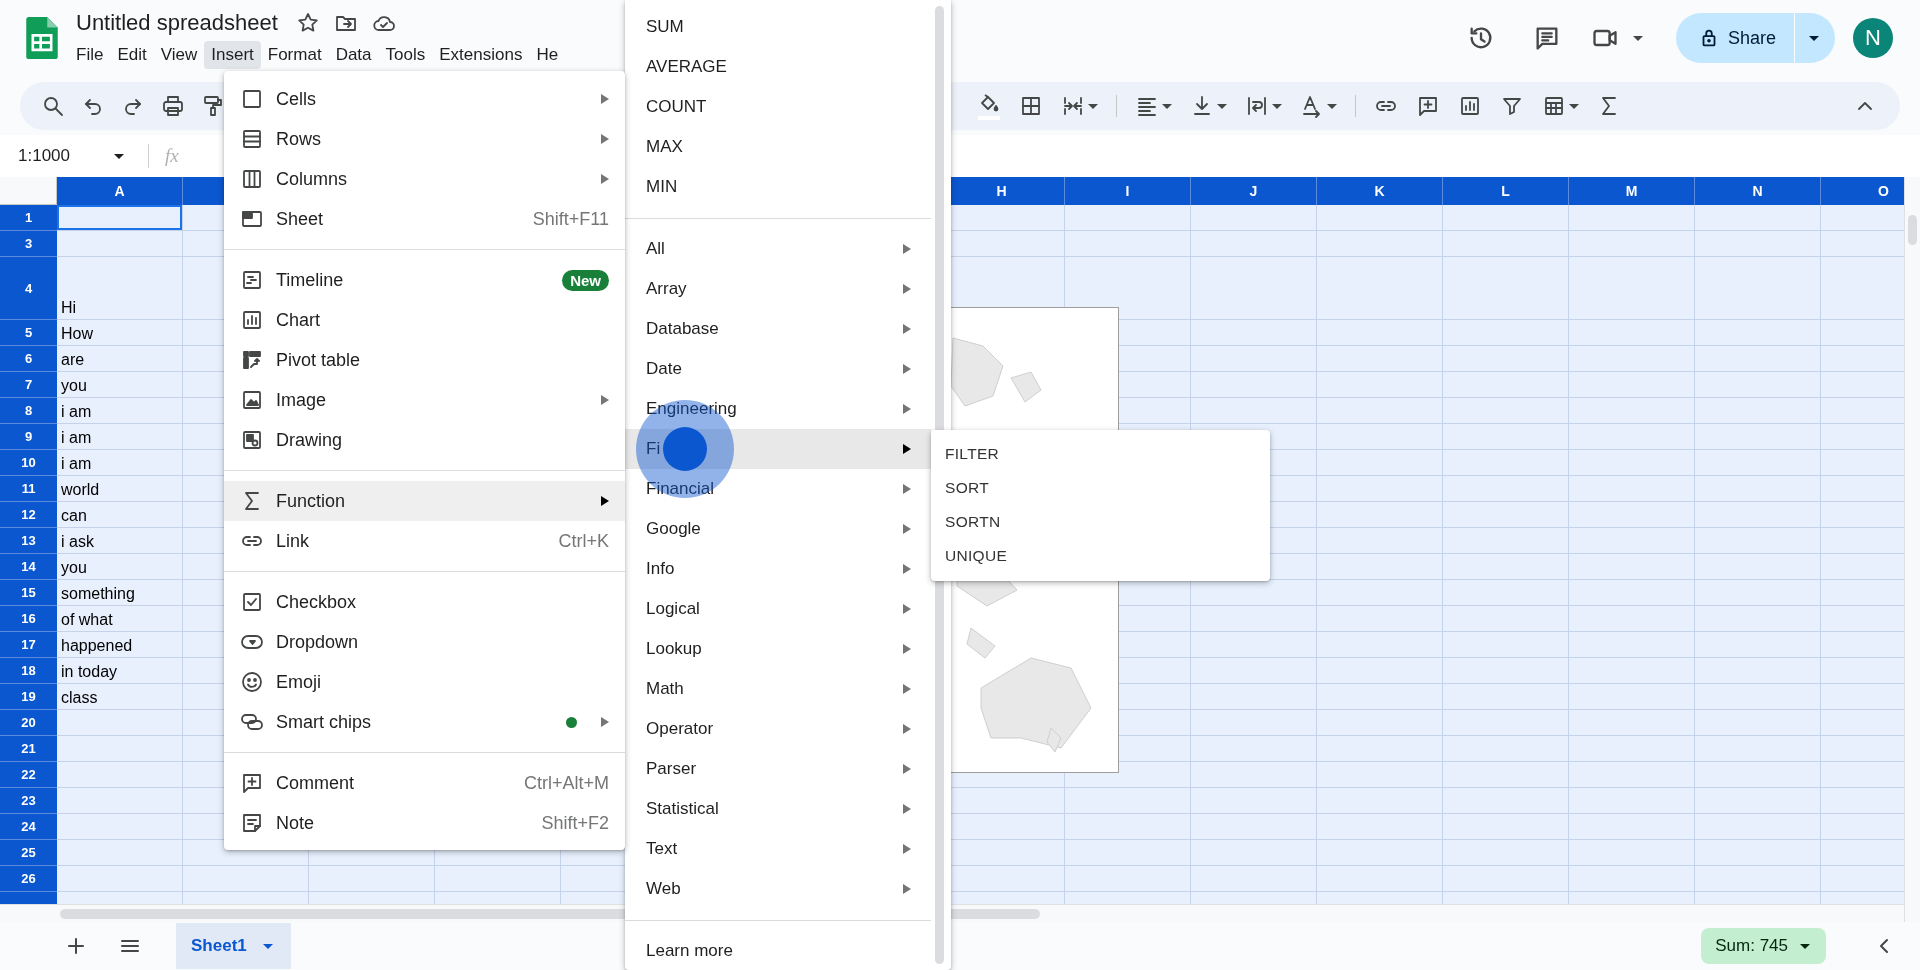  Describe the element at coordinates (566, 783) in the screenshot. I see `shortcut-label: Ctrl+Alt+M` at that location.